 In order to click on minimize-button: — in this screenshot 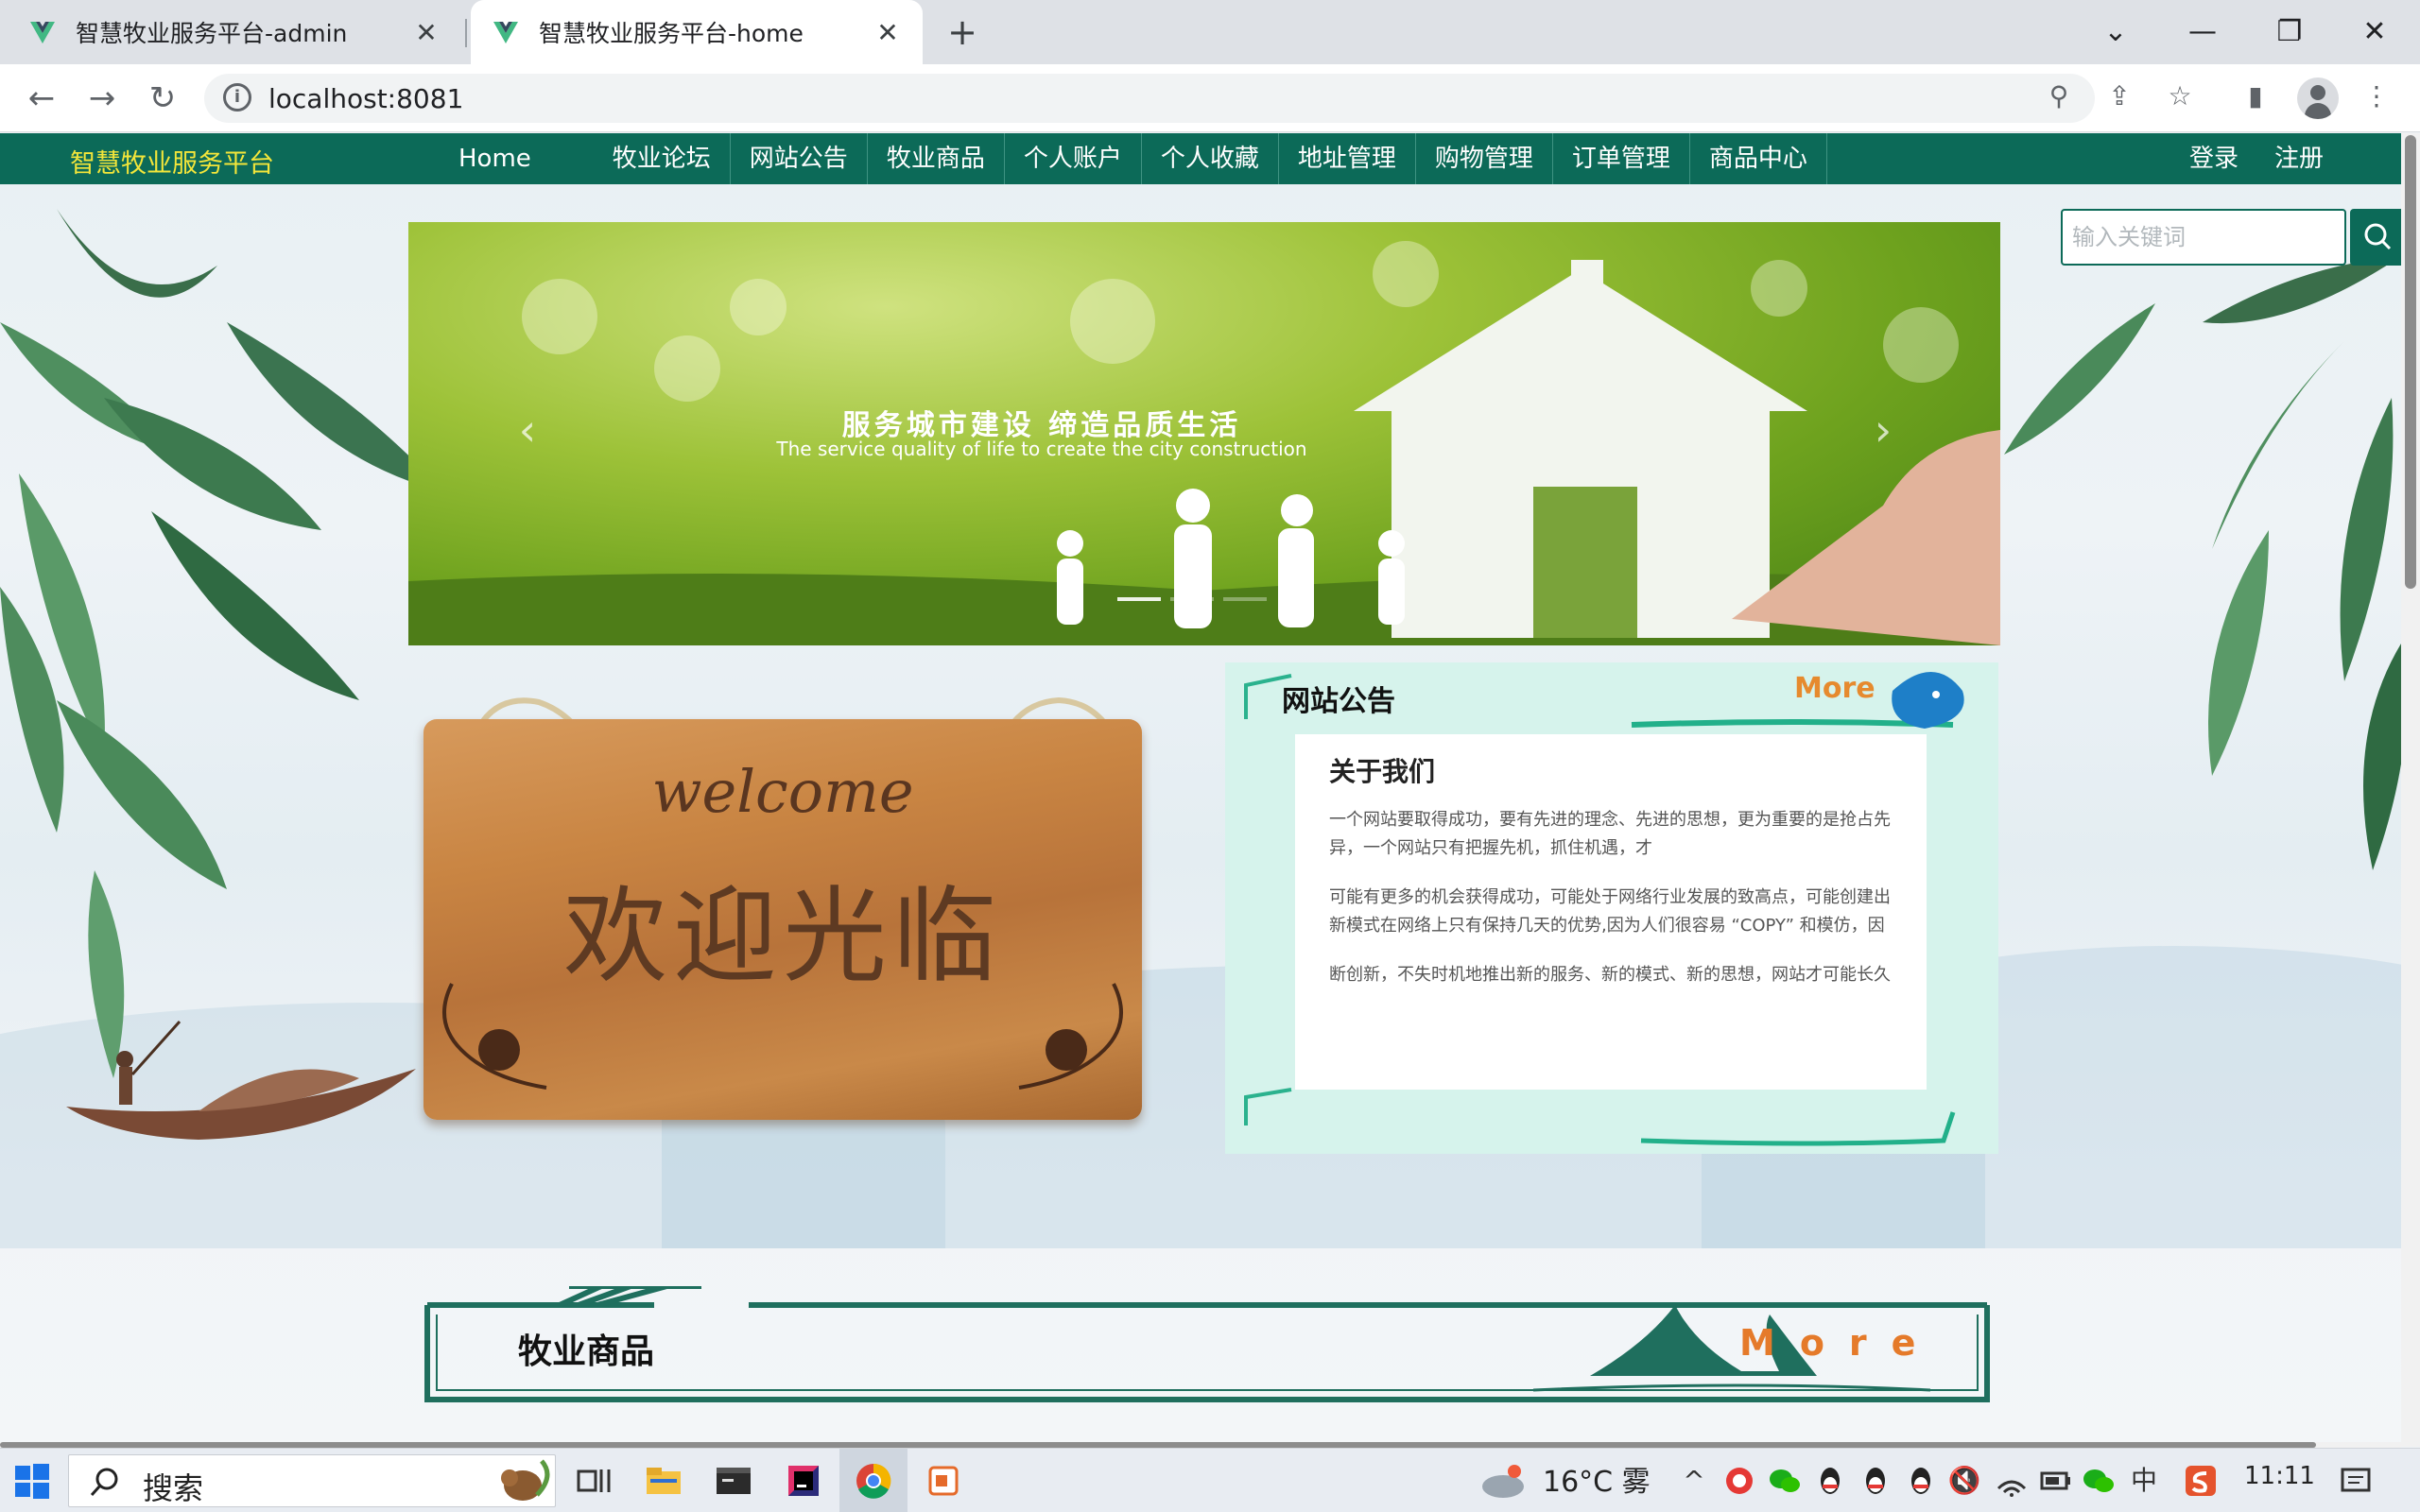, I will do `click(2202, 32)`.